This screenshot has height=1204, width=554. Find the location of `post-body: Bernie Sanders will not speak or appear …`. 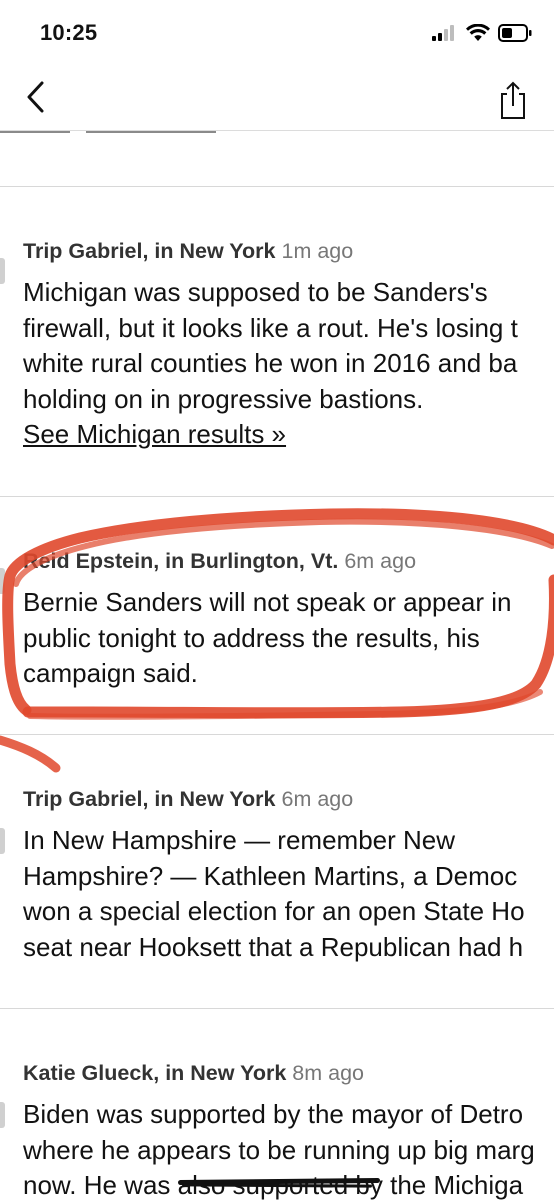

post-body: Bernie Sanders will not speak or appear … is located at coordinates (267, 638).